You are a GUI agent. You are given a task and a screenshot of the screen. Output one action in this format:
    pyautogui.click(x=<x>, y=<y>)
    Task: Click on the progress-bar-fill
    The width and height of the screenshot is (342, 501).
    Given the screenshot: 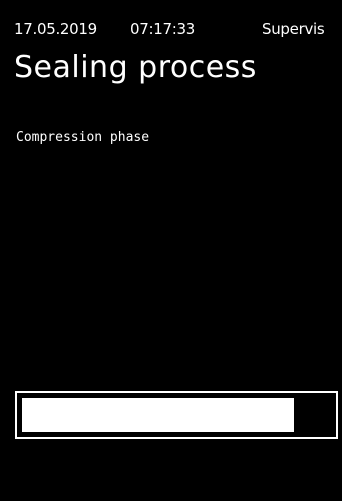 What is the action you would take?
    pyautogui.click(x=158, y=415)
    